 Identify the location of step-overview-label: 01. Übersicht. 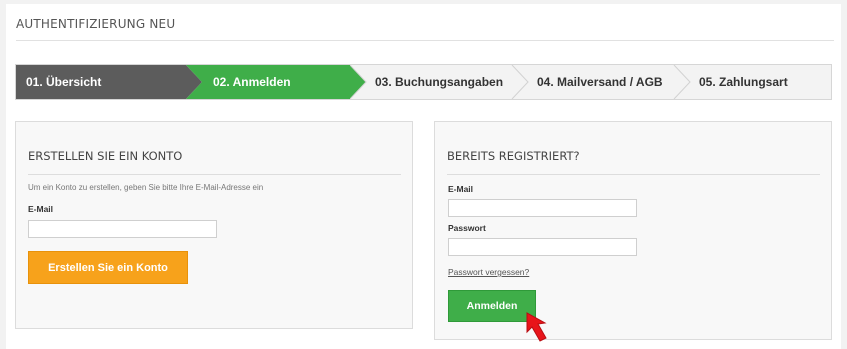
(64, 82).